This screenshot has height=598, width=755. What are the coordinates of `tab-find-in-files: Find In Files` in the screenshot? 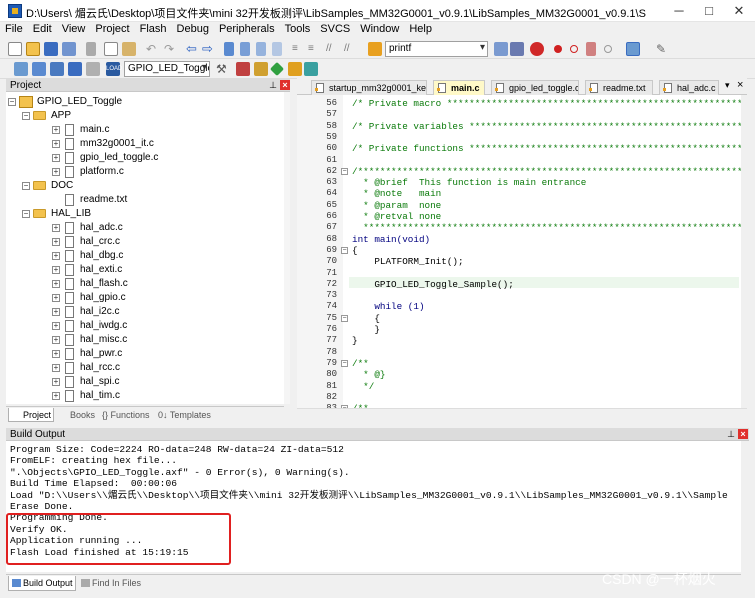 It's located at (111, 583).